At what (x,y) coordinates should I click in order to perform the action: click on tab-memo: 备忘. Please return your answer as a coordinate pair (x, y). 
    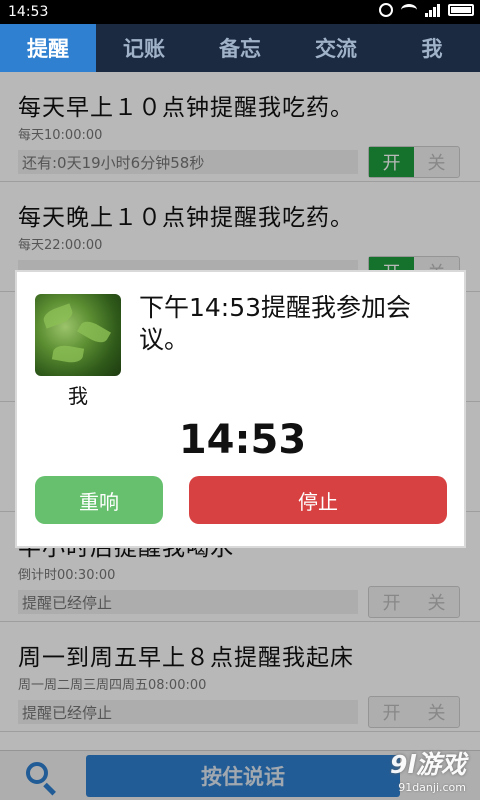
    Looking at the image, I should click on (240, 48).